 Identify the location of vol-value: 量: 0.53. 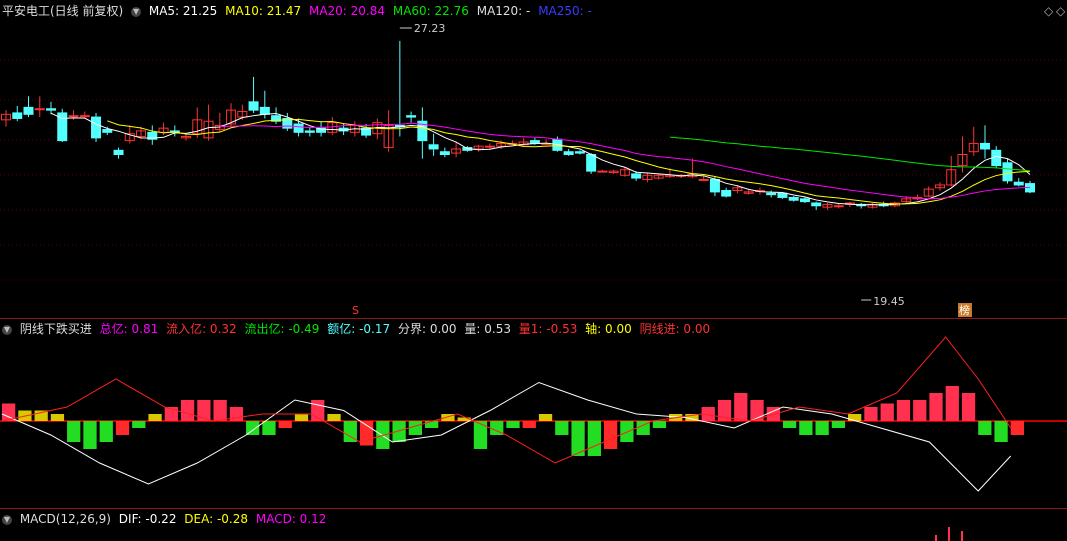
(487, 329).